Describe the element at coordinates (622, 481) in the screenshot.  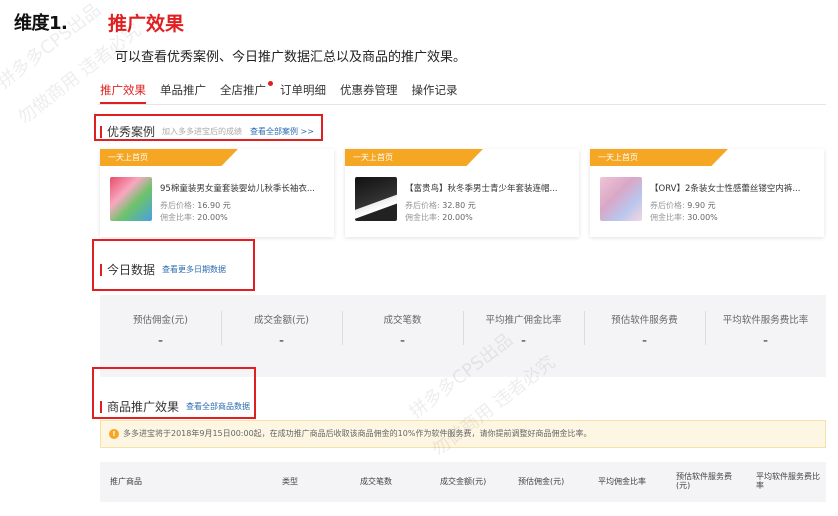
I see `column-header: 平均佣金比率` at that location.